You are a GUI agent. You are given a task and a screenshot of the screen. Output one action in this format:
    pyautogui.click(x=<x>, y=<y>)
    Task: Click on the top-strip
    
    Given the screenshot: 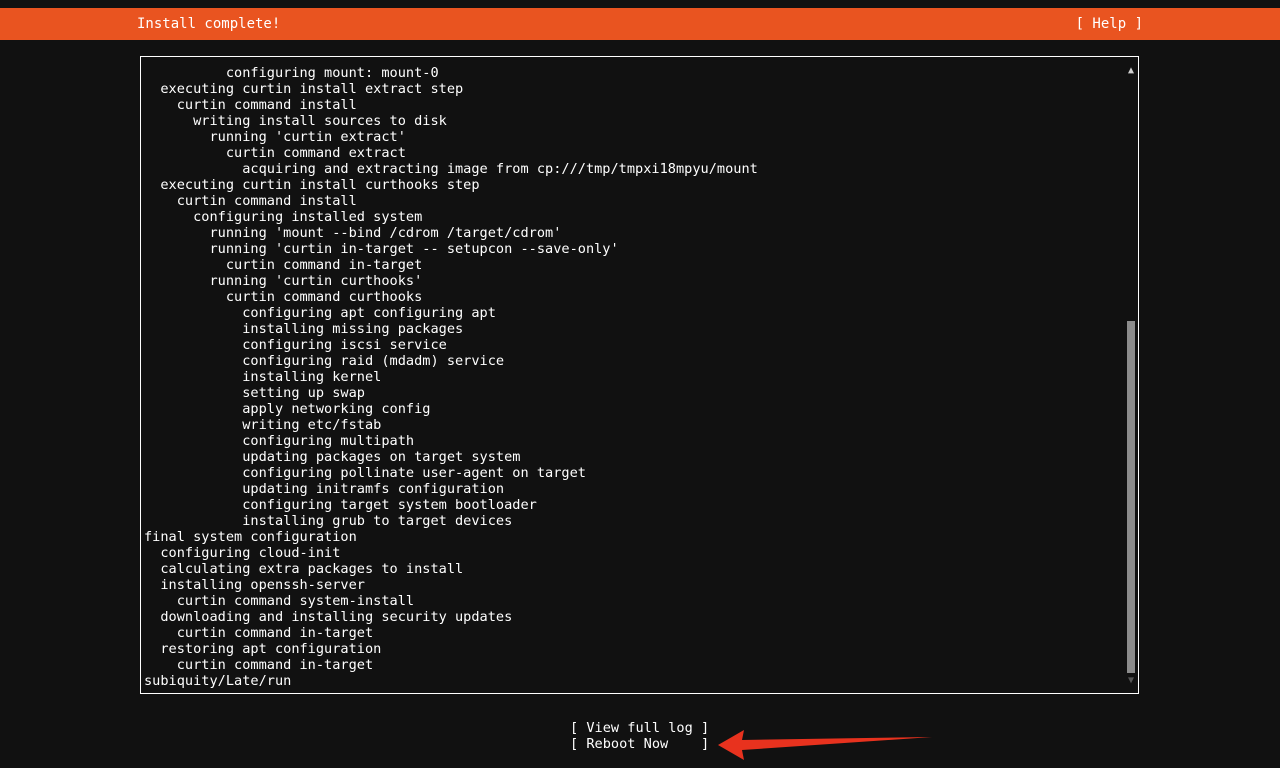 What is the action you would take?
    pyautogui.click(x=640, y=4)
    